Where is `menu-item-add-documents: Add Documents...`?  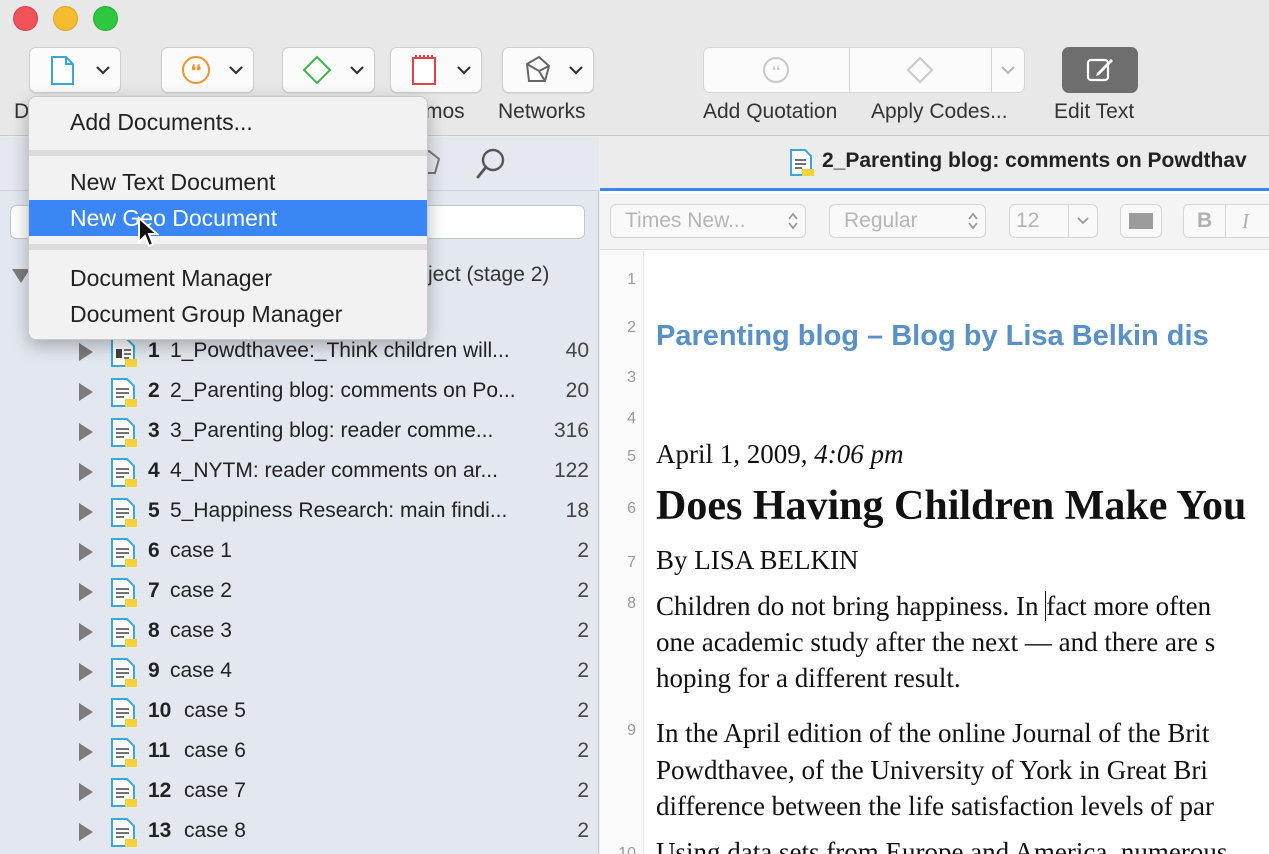
menu-item-add-documents: Add Documents... is located at coordinates (228, 122).